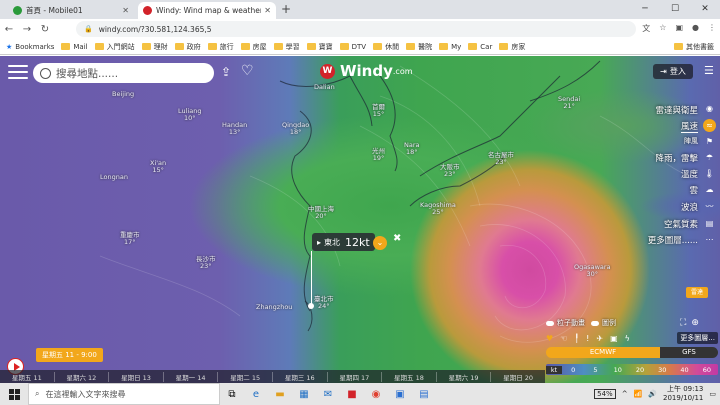 The image size is (720, 405). What do you see at coordinates (662, 28) in the screenshot?
I see `star-icon: ☆` at bounding box center [662, 28].